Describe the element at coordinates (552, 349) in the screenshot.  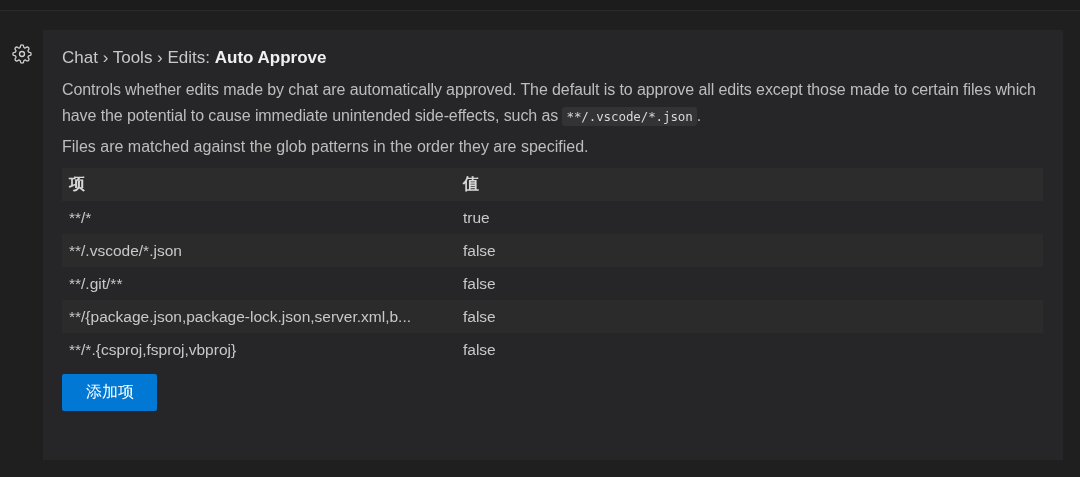
I see `table-row: **/*.{csproj,fsproj,vbproj} false` at that location.